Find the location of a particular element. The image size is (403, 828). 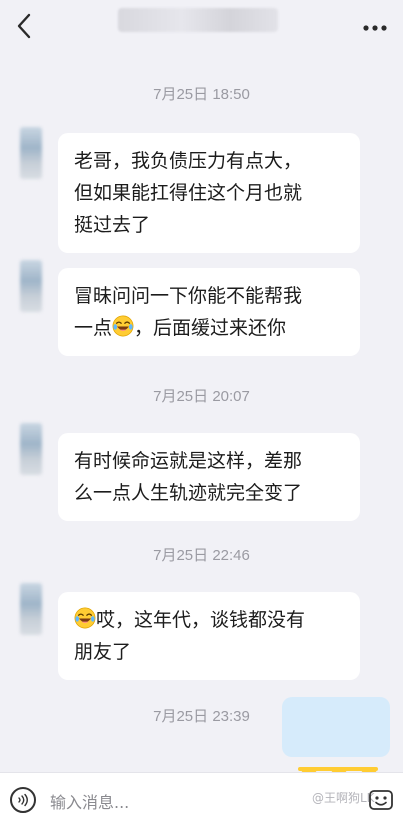

back-button is located at coordinates (24, 26).